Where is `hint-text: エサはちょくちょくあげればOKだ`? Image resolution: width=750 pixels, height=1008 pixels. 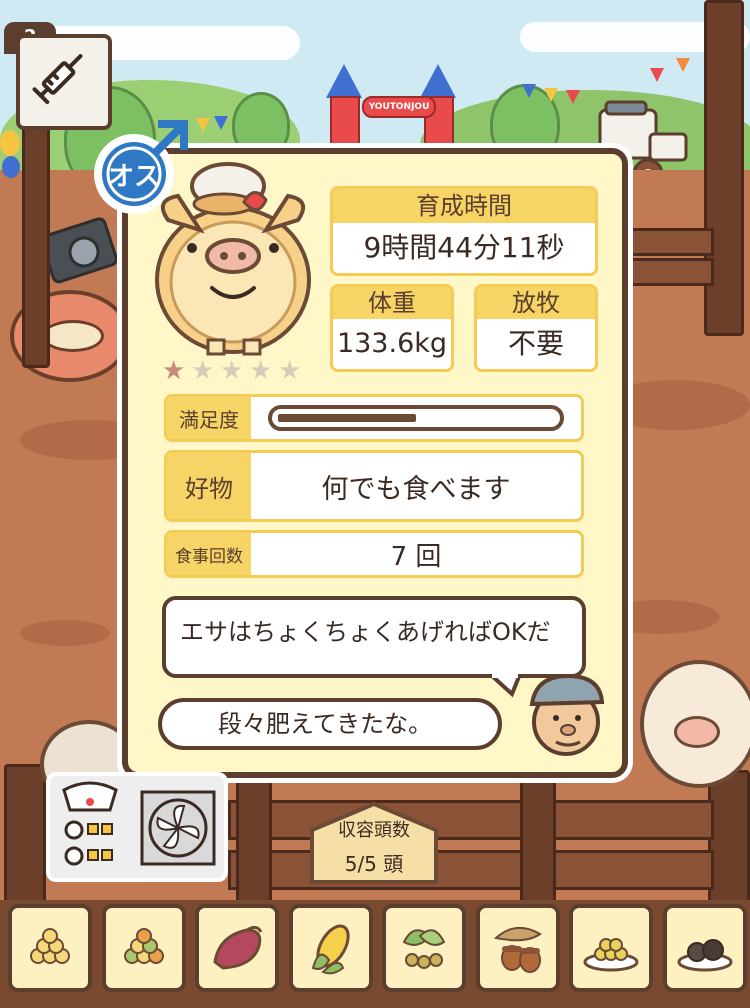 hint-text: エサはちょくちょくあげればOKだ is located at coordinates (365, 632).